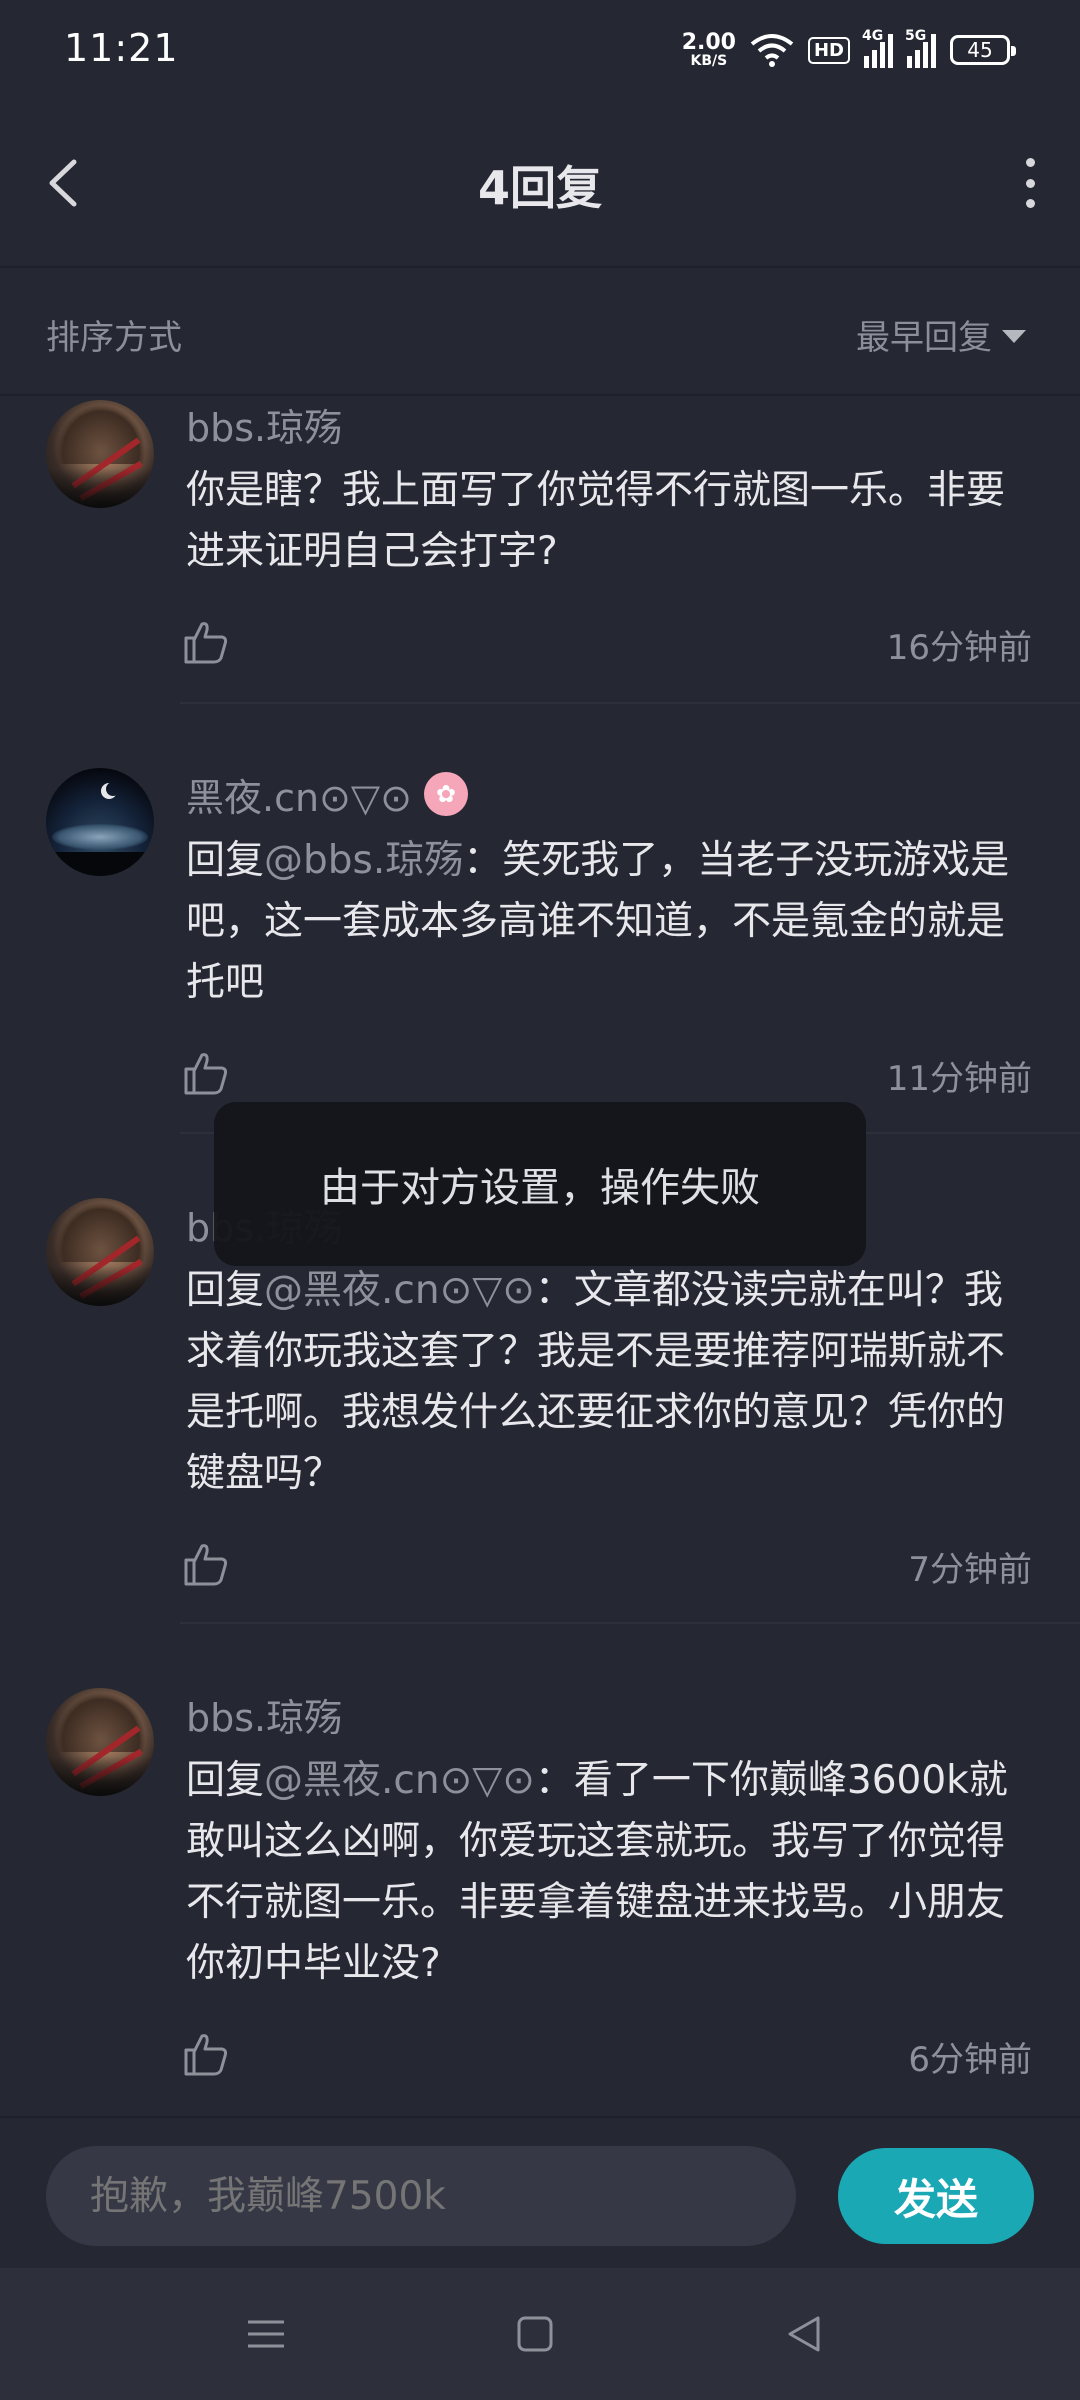  I want to click on status-icons: 2.00 KB/S HD 4G 5G 45, so click(848, 50).